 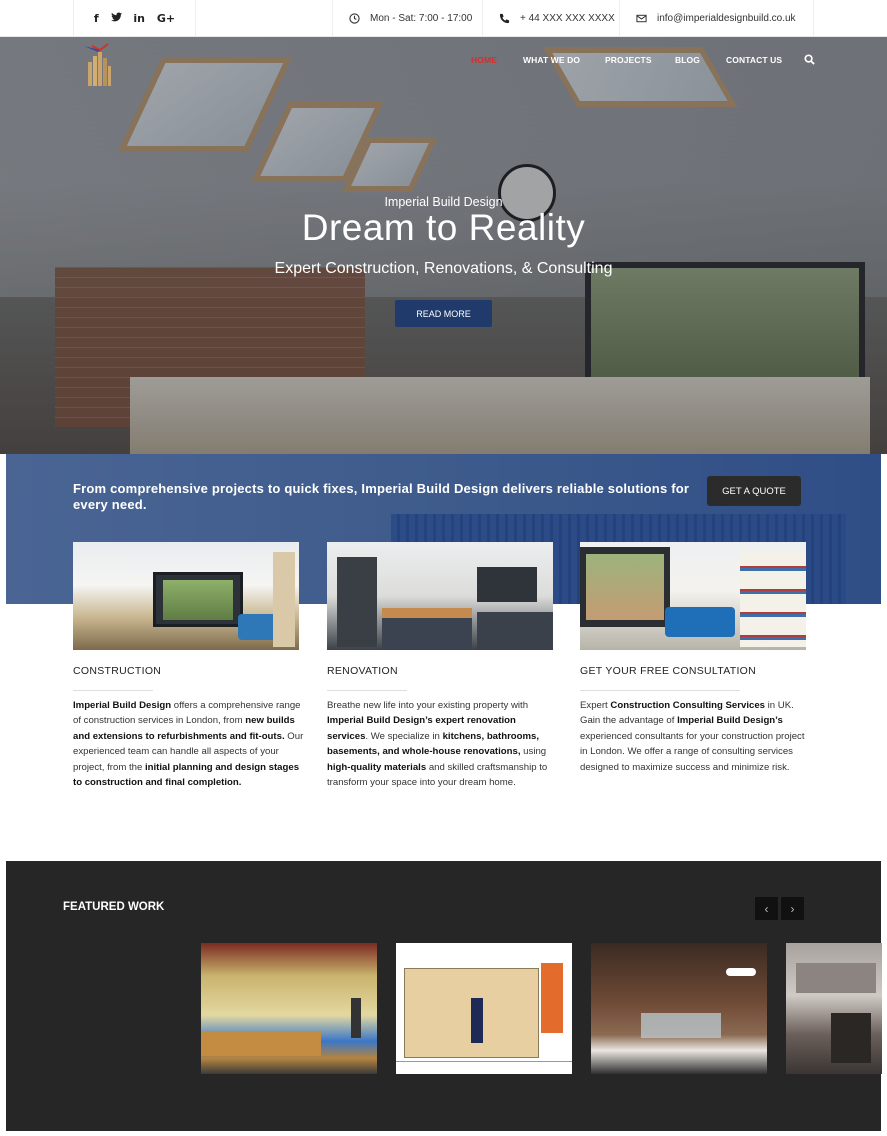 I want to click on nav-contact-us: CONTACT US, so click(x=754, y=60).